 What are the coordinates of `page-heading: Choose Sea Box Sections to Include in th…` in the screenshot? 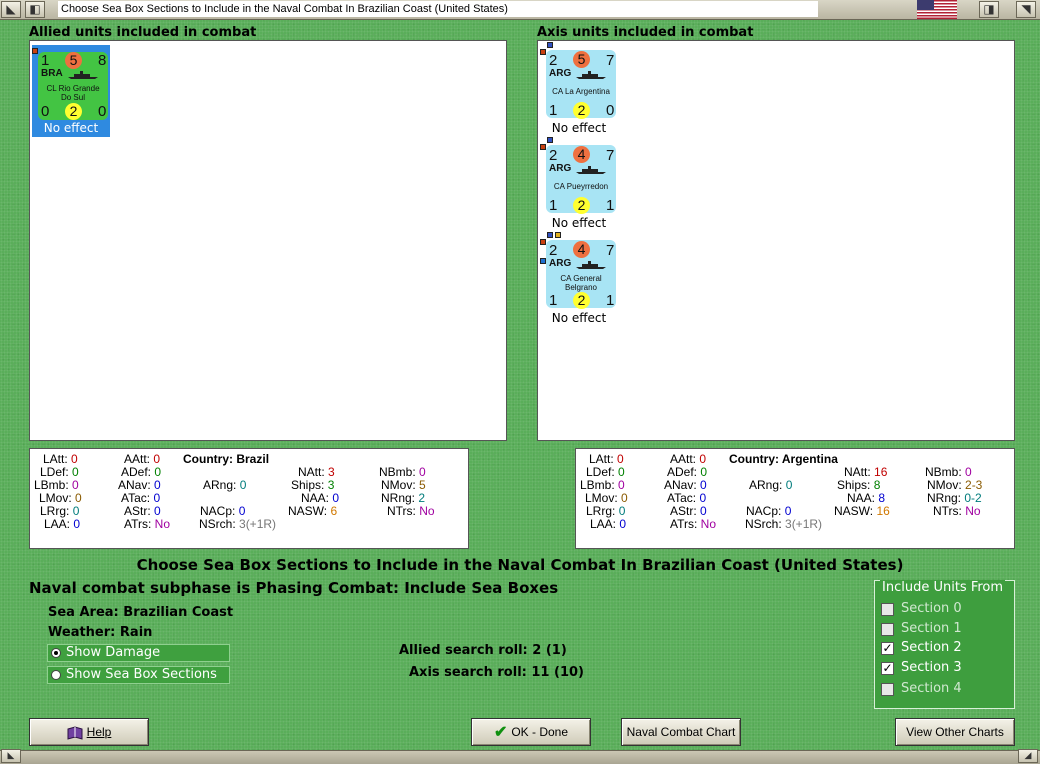 It's located at (520, 565).